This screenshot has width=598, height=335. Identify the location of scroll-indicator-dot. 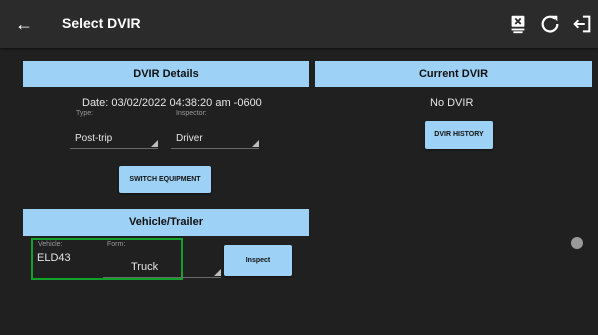
(577, 243).